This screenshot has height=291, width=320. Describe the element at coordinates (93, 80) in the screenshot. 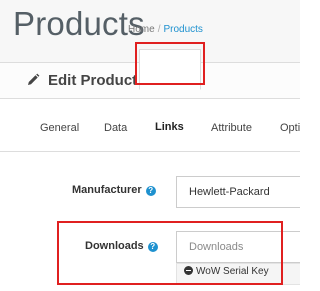

I see `panel-title: Edit Product` at that location.